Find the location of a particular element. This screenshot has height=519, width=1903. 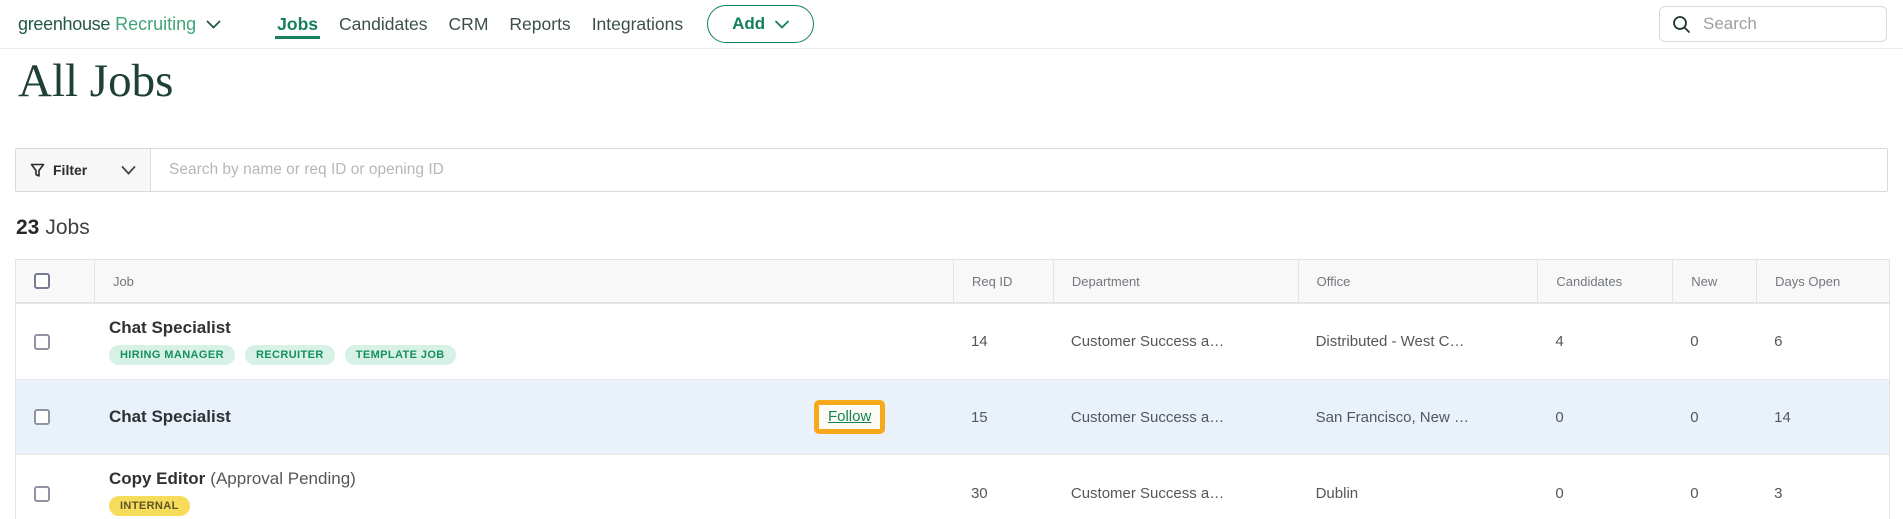

req-id-cell: 30 is located at coordinates (979, 493).